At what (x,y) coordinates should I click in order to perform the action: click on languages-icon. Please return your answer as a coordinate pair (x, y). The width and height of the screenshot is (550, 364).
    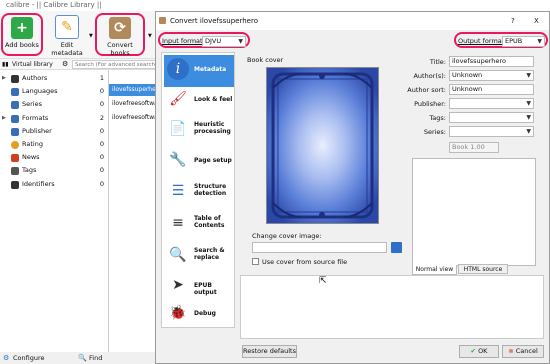
    Looking at the image, I should click on (15, 92).